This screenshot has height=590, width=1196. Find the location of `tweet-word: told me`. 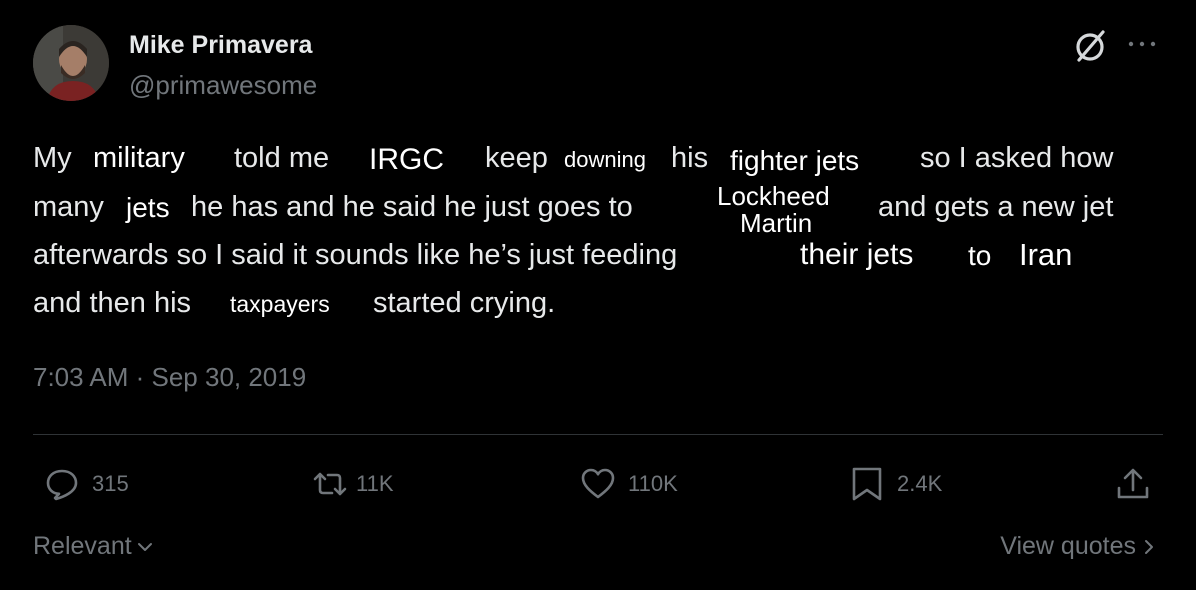

tweet-word: told me is located at coordinates (282, 158).